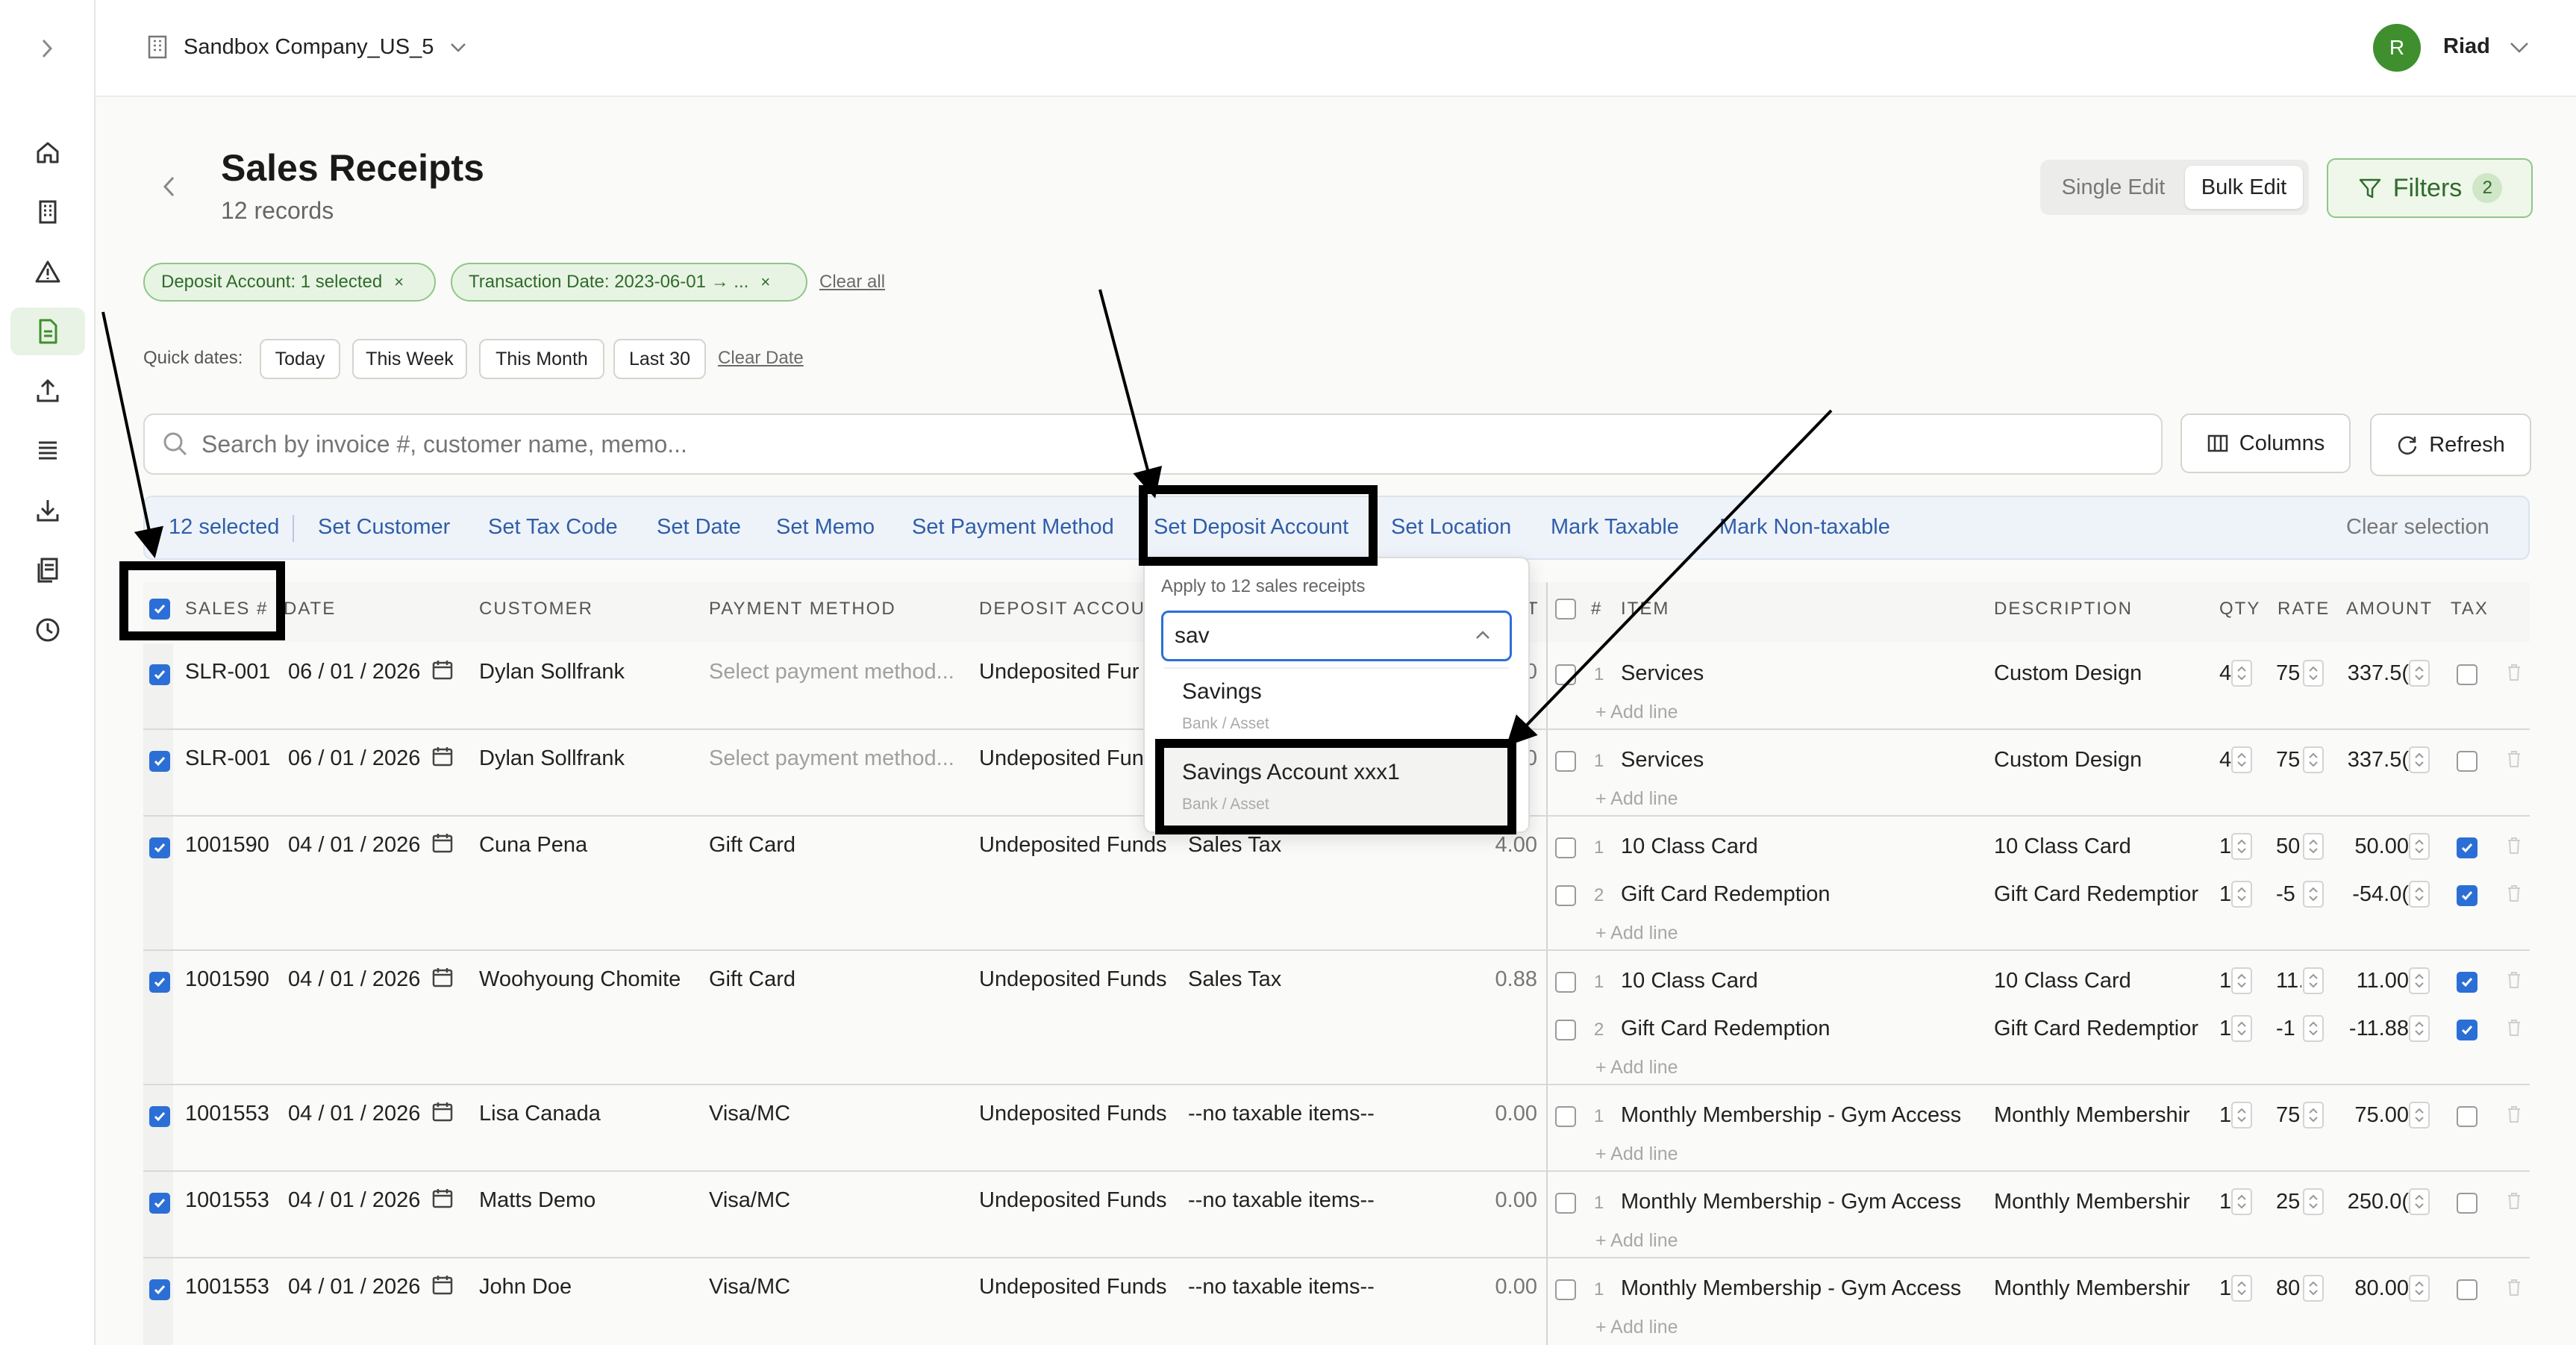 The image size is (2576, 1345). I want to click on description-cell: Monthly Membershir, so click(2099, 1288).